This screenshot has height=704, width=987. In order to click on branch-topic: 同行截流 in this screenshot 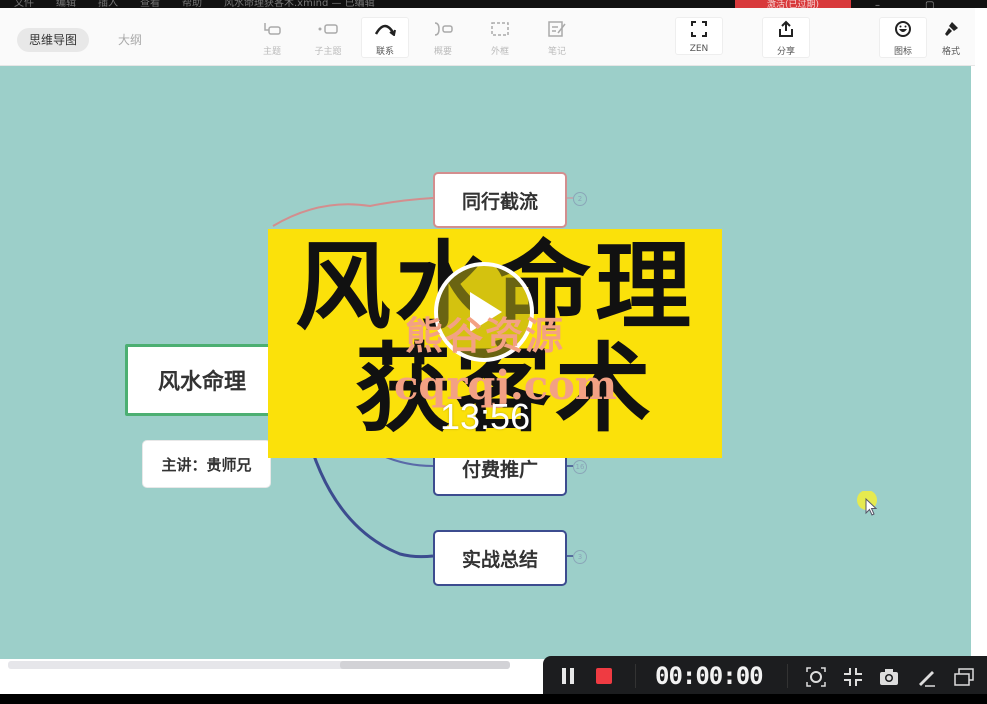, I will do `click(500, 200)`.